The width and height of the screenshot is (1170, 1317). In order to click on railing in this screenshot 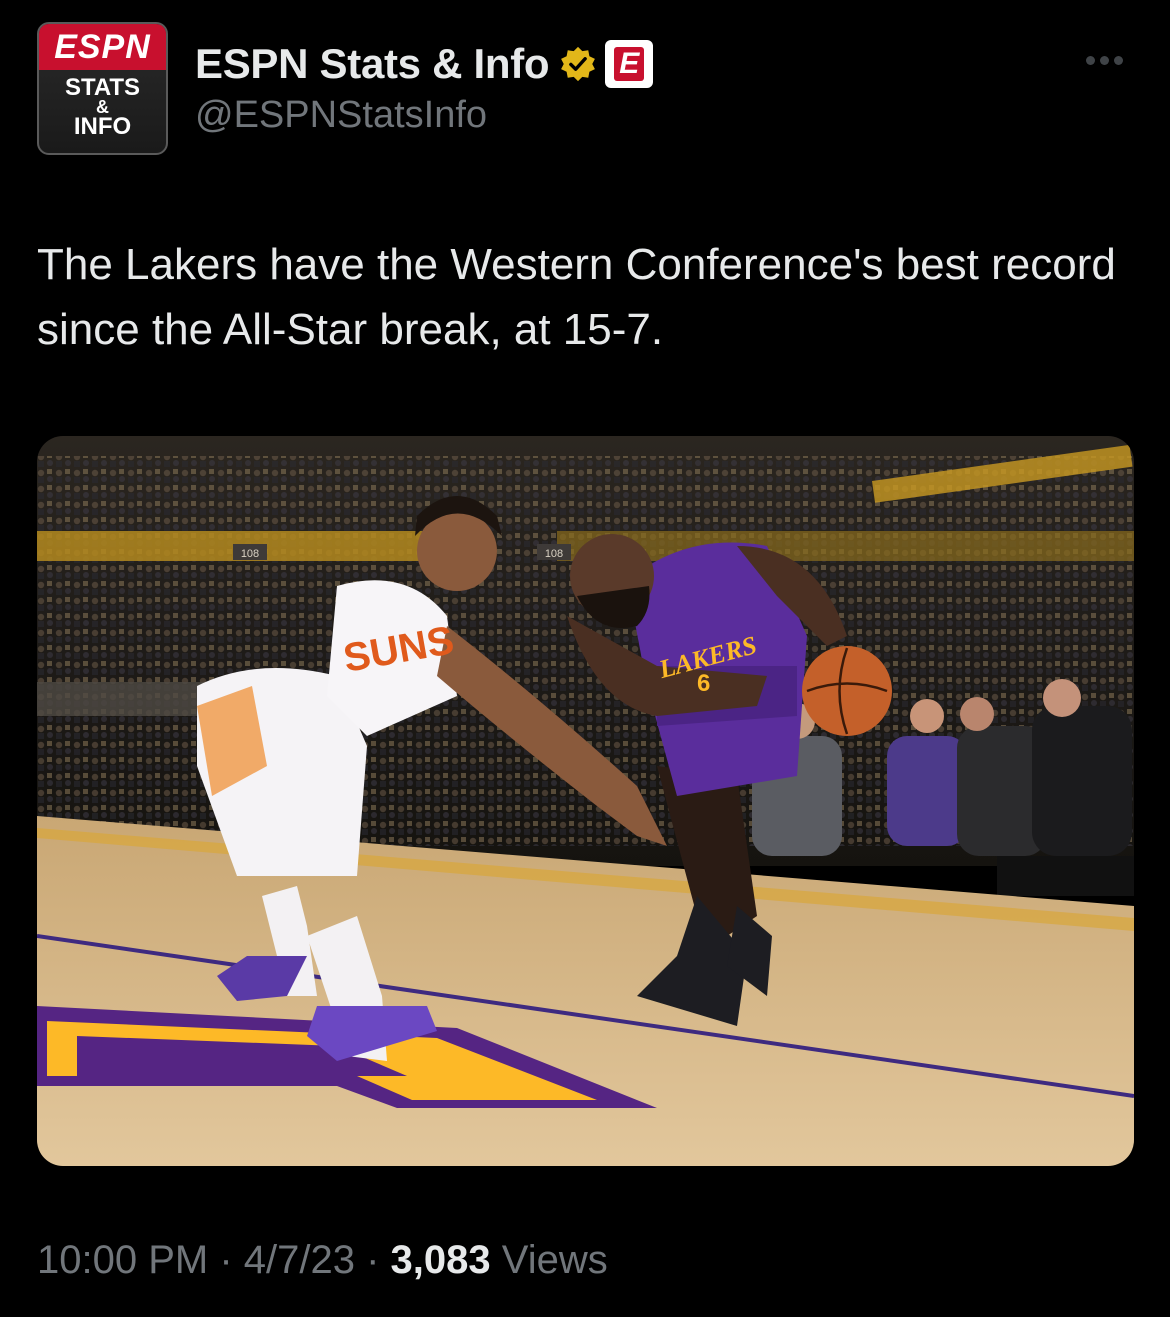, I will do `click(122, 699)`.